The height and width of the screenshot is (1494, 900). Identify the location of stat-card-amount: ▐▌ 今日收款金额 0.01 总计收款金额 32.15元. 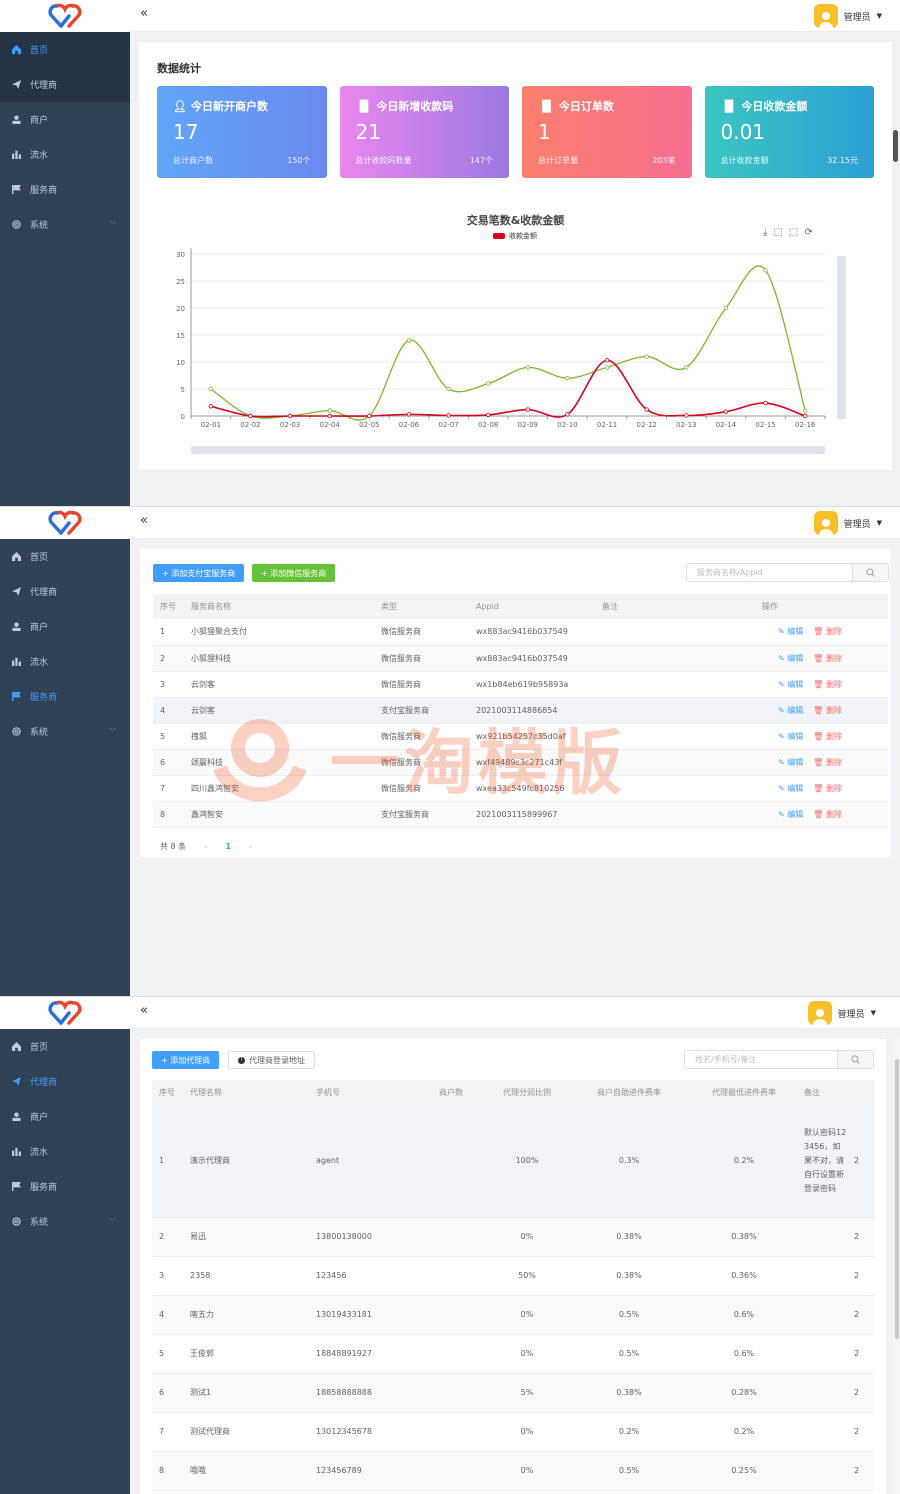
(789, 132).